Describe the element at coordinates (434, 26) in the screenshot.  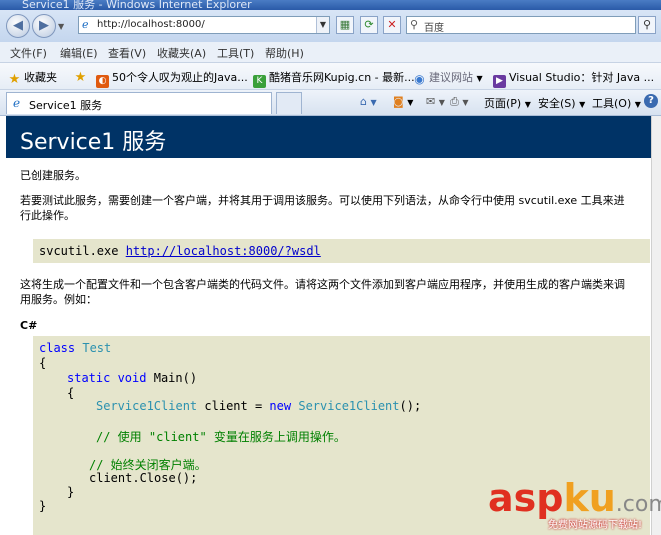
I see `search-input: 百度` at that location.